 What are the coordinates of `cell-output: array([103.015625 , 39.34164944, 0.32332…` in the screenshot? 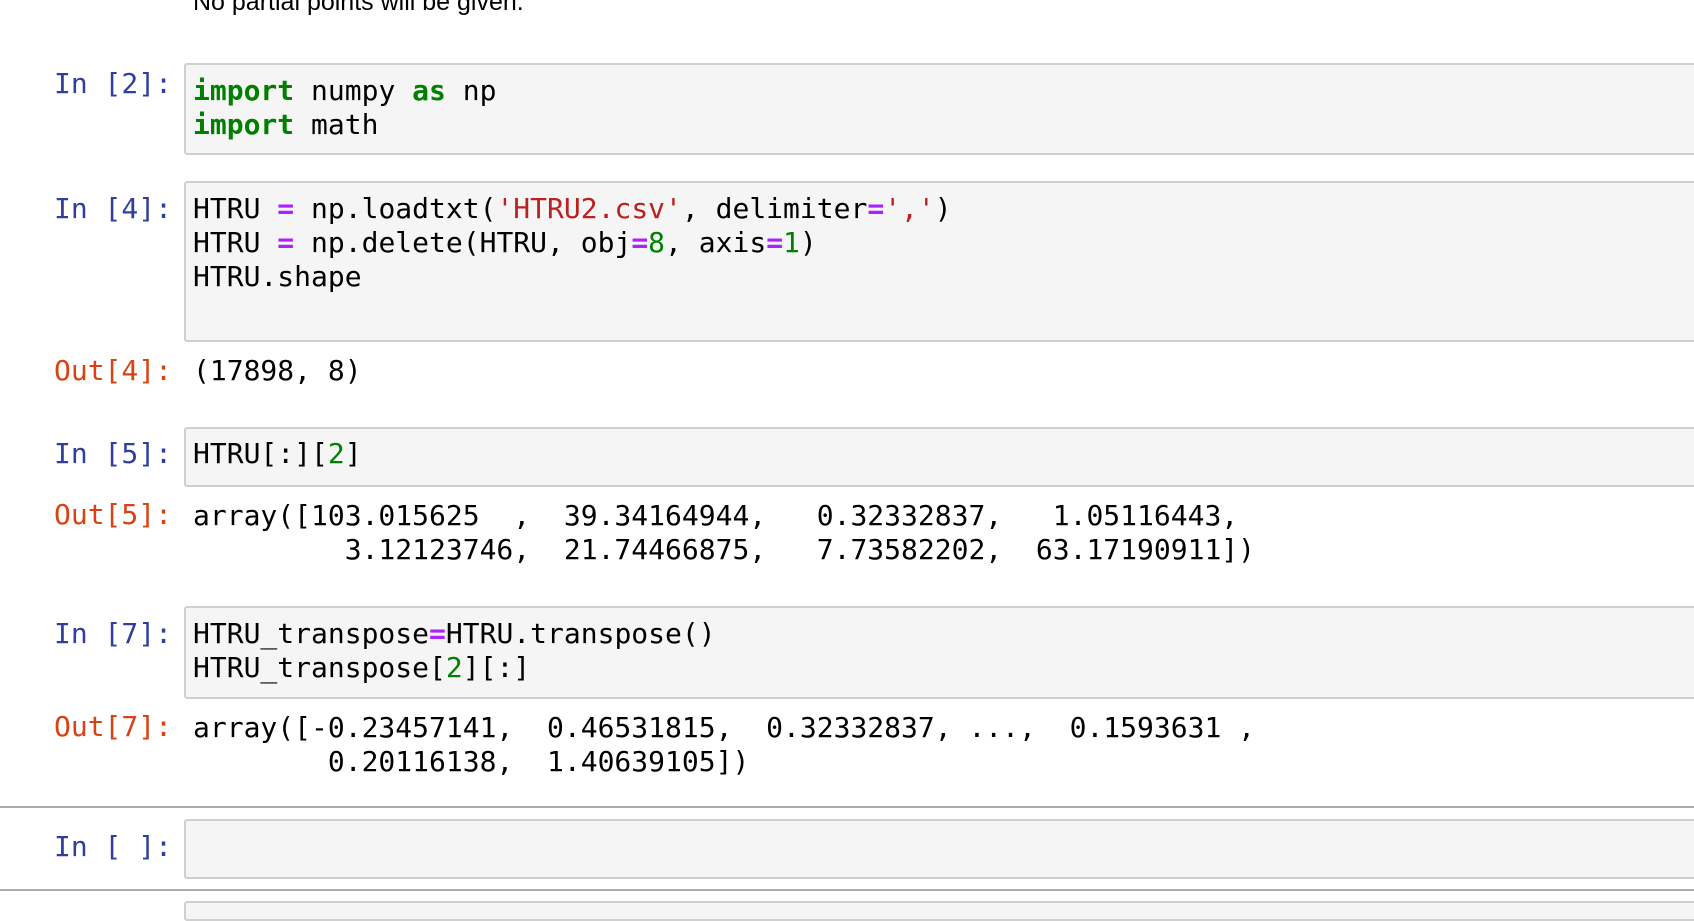 It's located at (724, 532).